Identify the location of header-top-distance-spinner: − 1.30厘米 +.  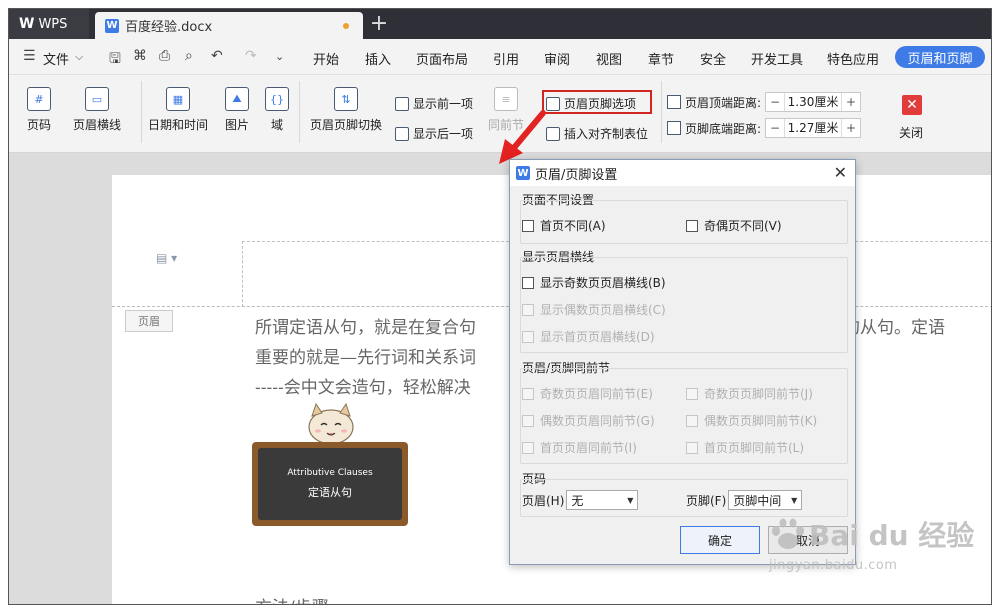
(813, 102).